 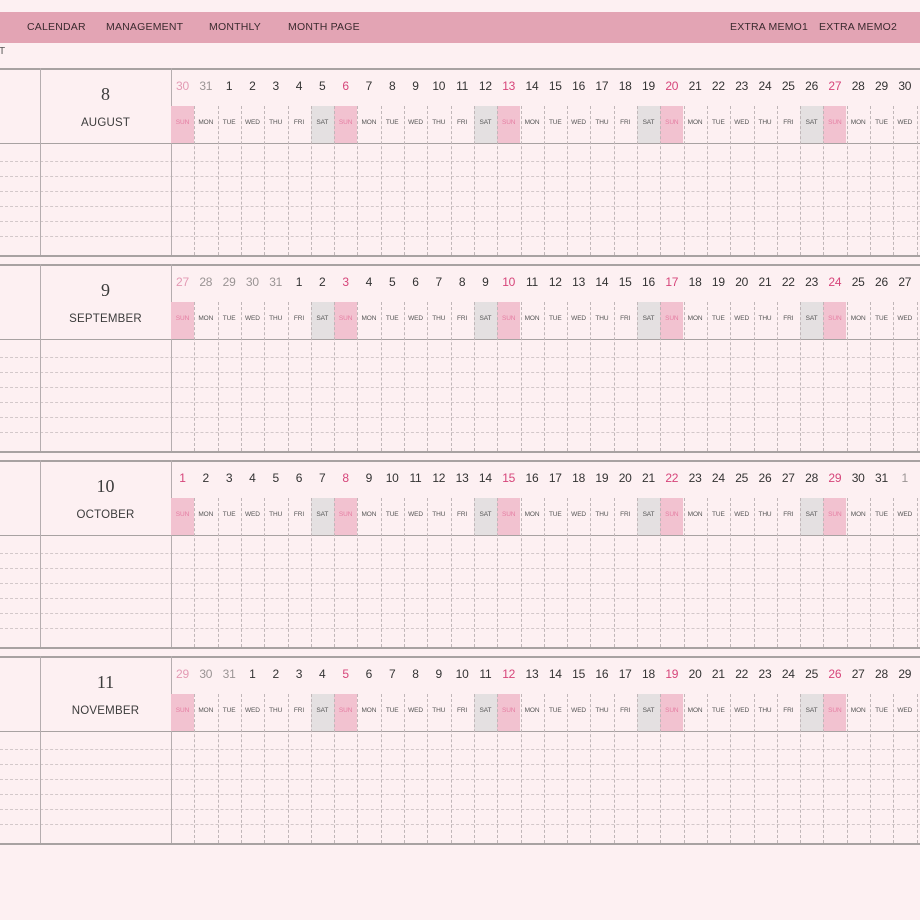 I want to click on day-number: 21, so click(x=718, y=674).